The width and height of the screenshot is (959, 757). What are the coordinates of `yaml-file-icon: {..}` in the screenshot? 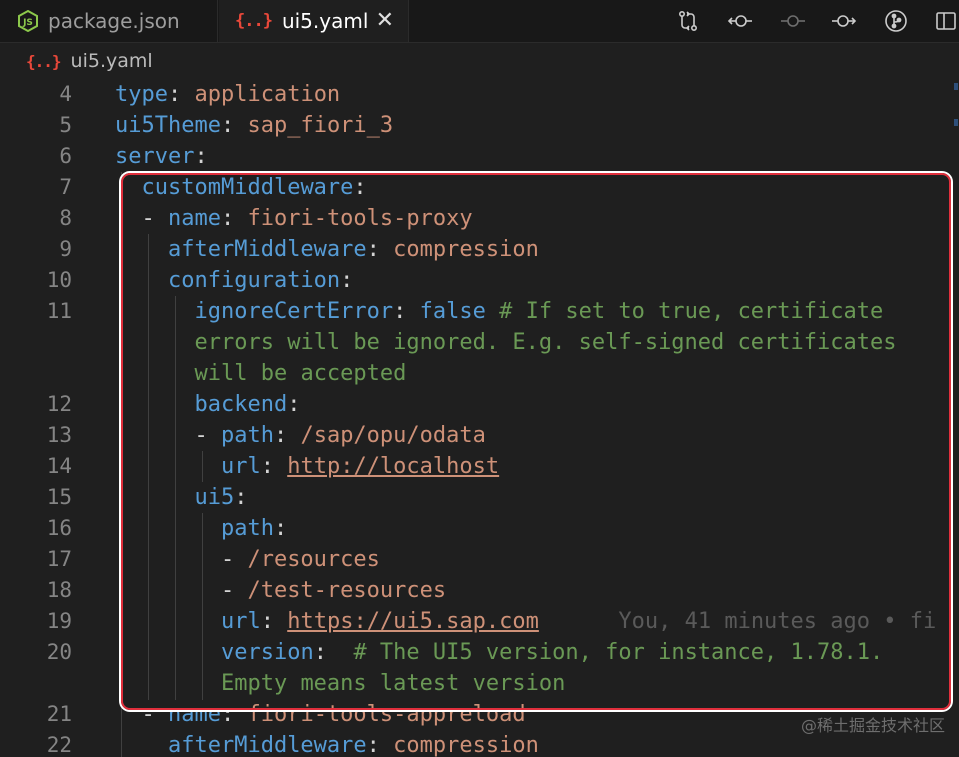 It's located at (44, 61).